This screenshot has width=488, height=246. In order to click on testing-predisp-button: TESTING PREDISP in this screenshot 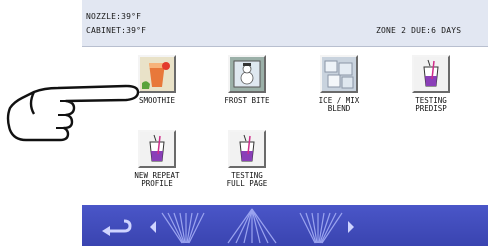, I will do `click(431, 84)`.